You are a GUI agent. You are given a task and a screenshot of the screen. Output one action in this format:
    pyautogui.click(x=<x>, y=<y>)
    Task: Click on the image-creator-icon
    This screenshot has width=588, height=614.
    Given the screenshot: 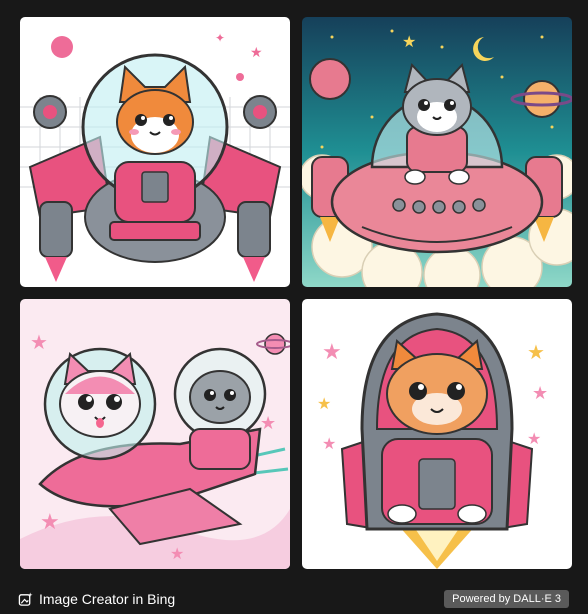 What is the action you would take?
    pyautogui.click(x=25, y=598)
    